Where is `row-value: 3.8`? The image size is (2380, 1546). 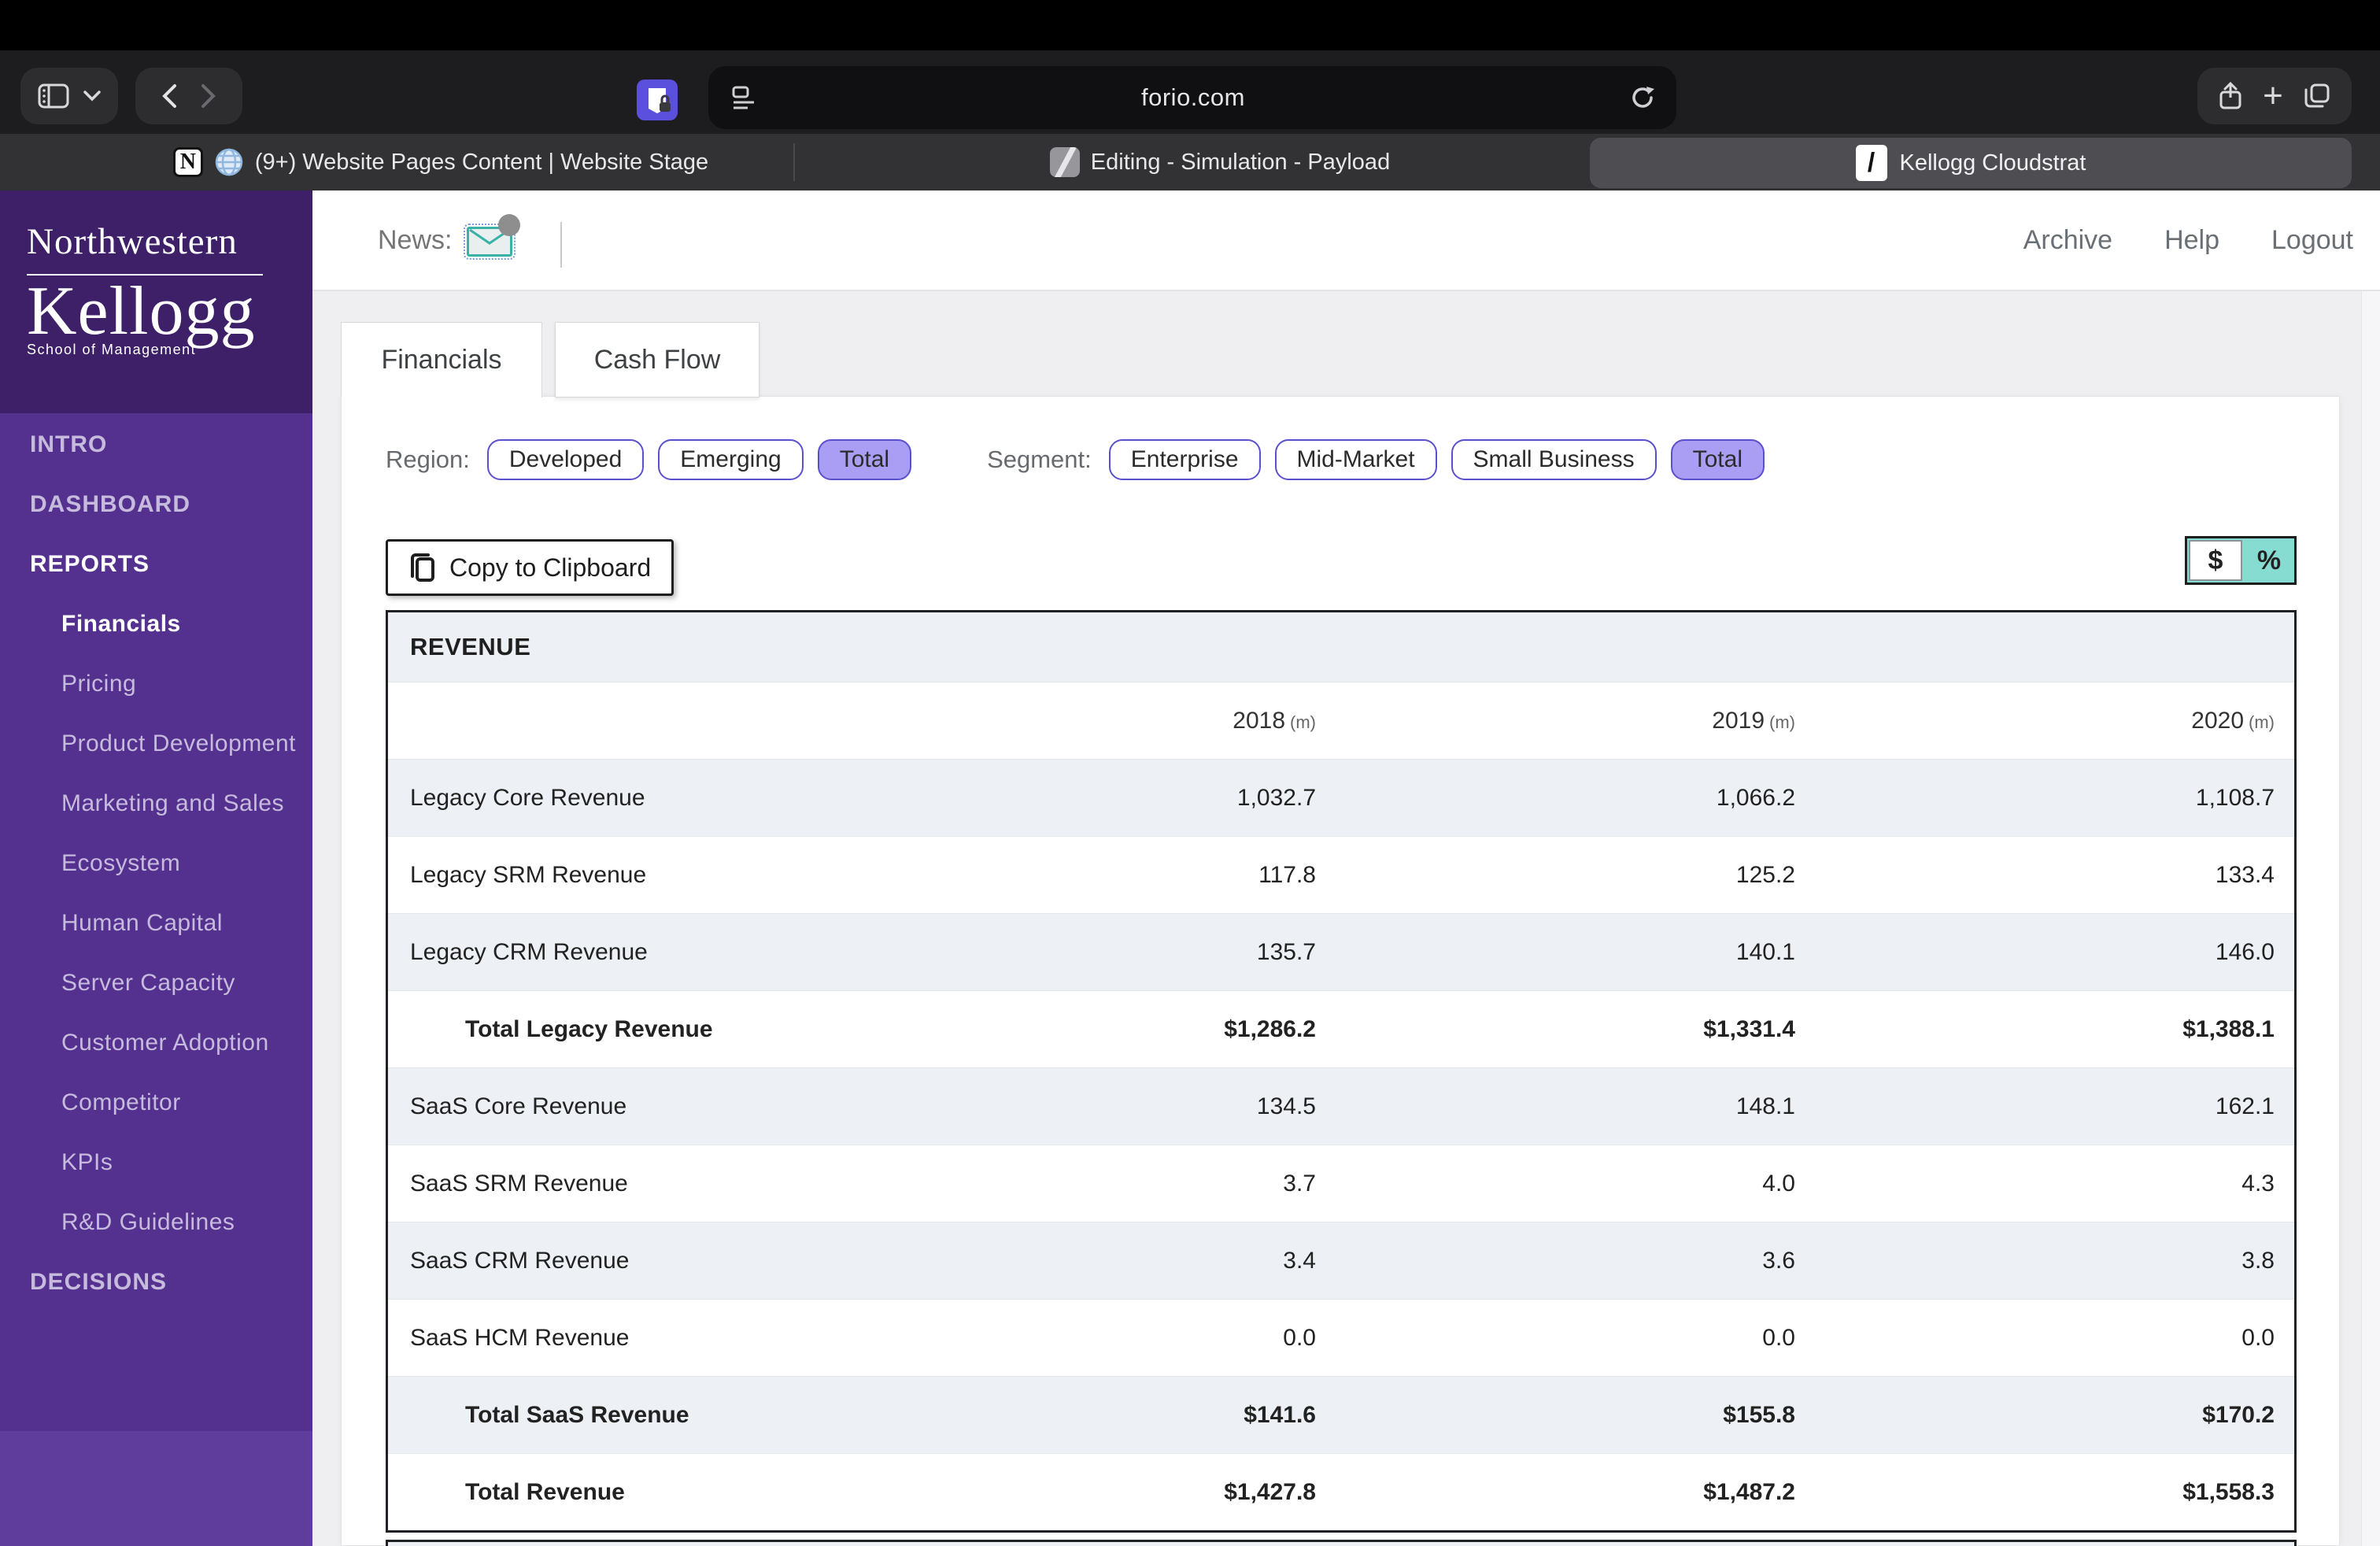
row-value: 3.8 is located at coordinates (2258, 1260).